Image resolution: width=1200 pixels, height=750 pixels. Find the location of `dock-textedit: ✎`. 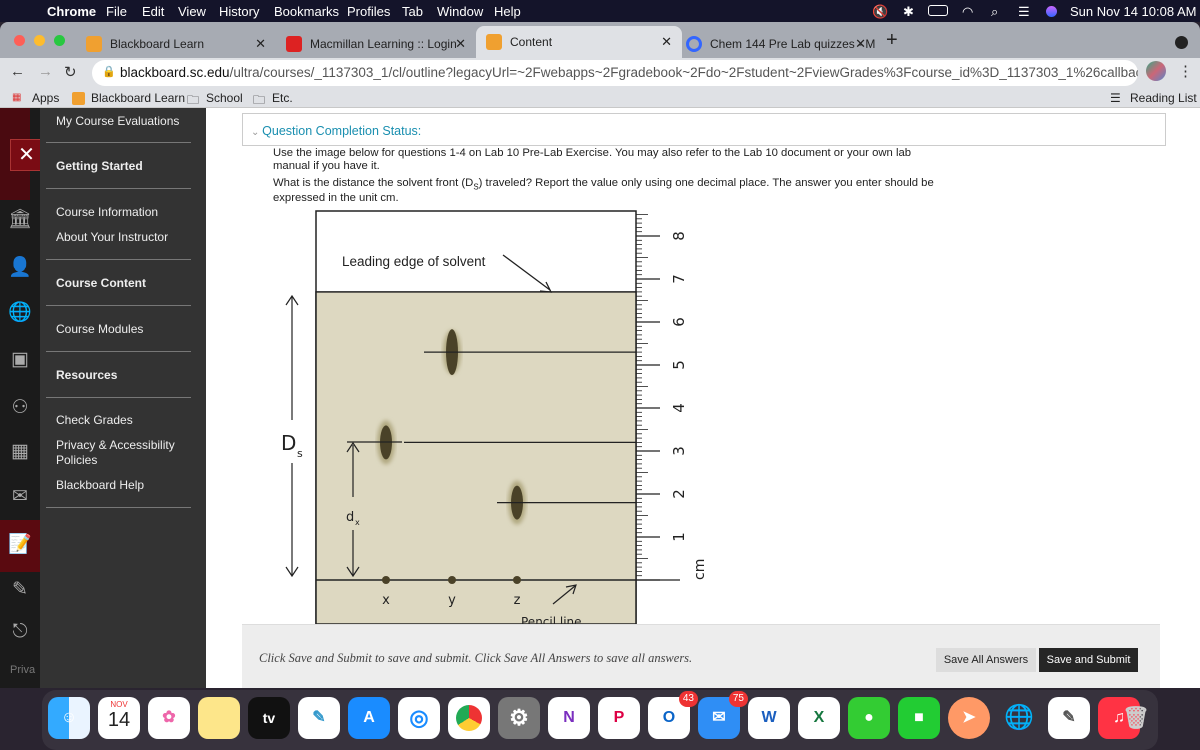

dock-textedit: ✎ is located at coordinates (319, 718).